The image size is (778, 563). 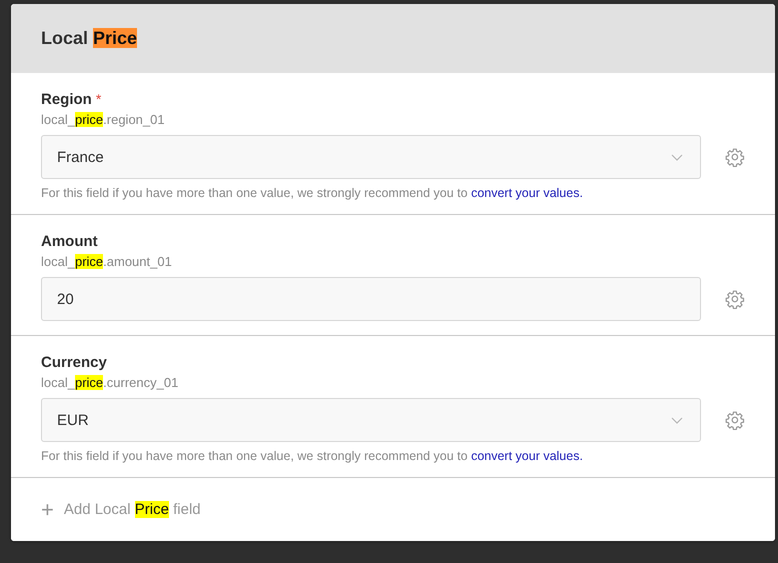 I want to click on field-label: Currency, so click(x=74, y=362).